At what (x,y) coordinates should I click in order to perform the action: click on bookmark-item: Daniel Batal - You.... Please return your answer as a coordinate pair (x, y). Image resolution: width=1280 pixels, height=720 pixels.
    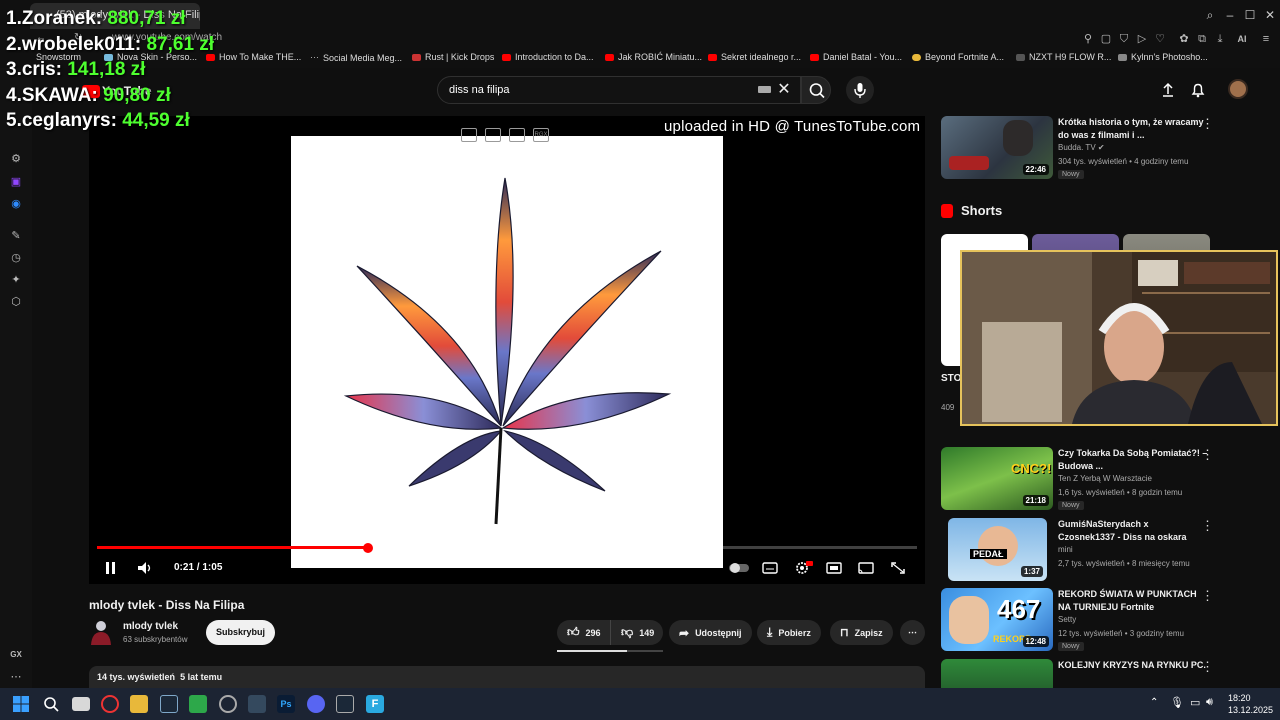
    Looking at the image, I should click on (856, 57).